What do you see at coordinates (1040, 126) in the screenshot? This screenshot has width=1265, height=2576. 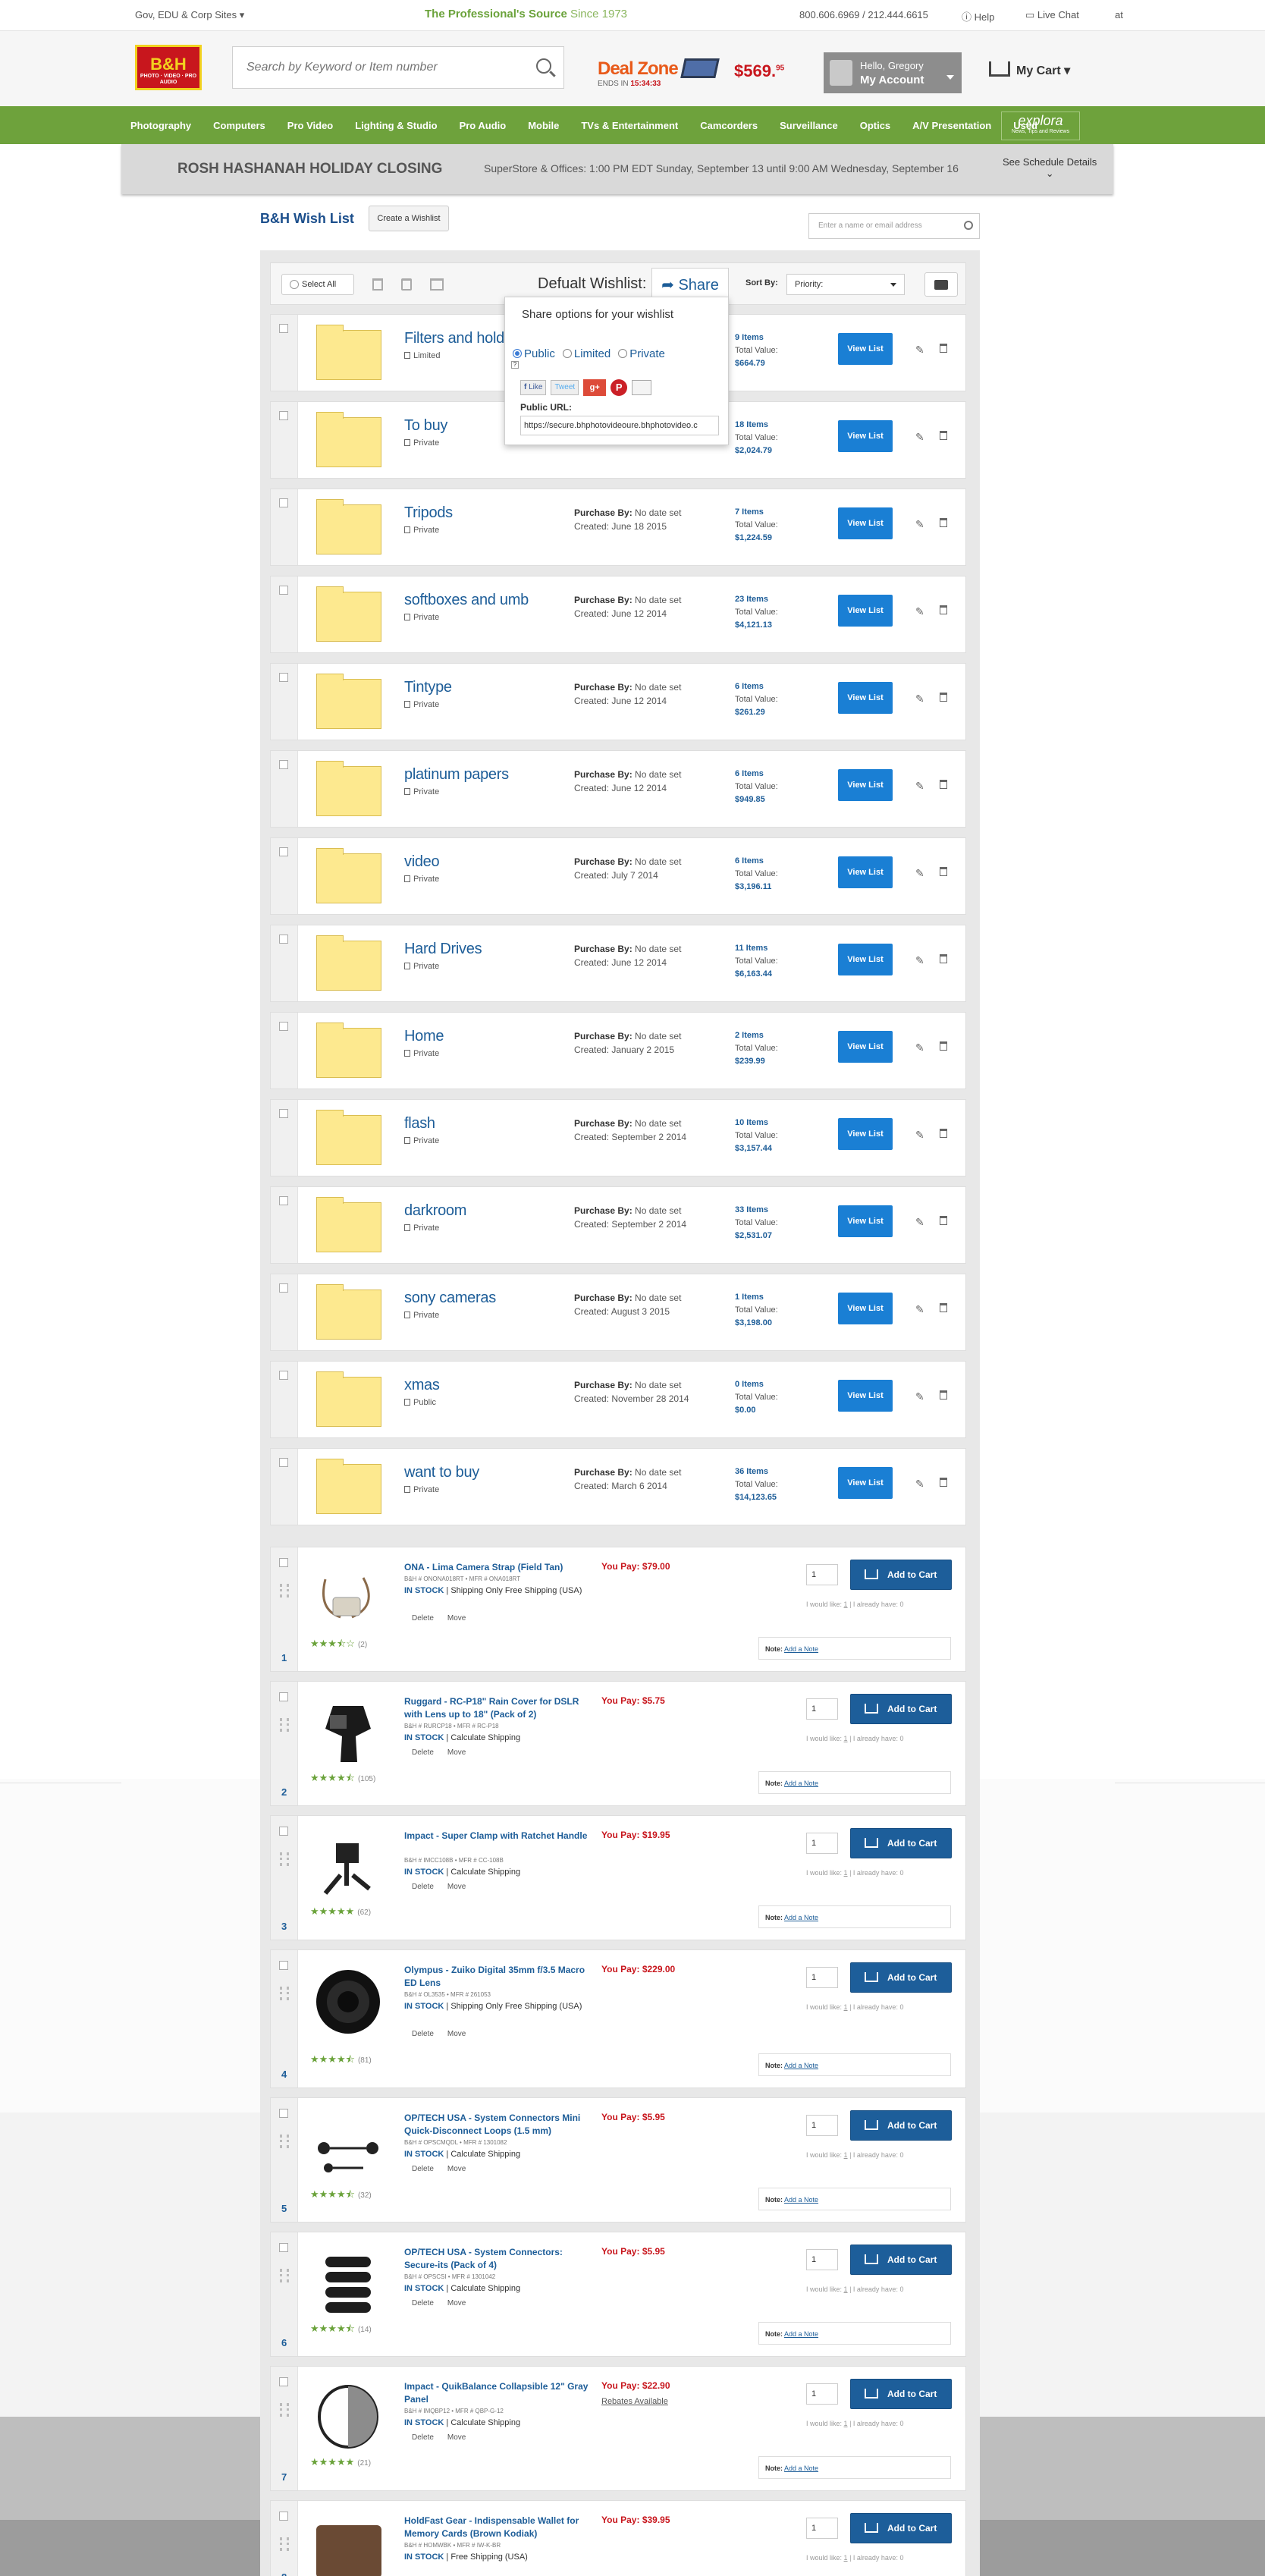 I see `explora-link: explora News, Tips and Reviews` at bounding box center [1040, 126].